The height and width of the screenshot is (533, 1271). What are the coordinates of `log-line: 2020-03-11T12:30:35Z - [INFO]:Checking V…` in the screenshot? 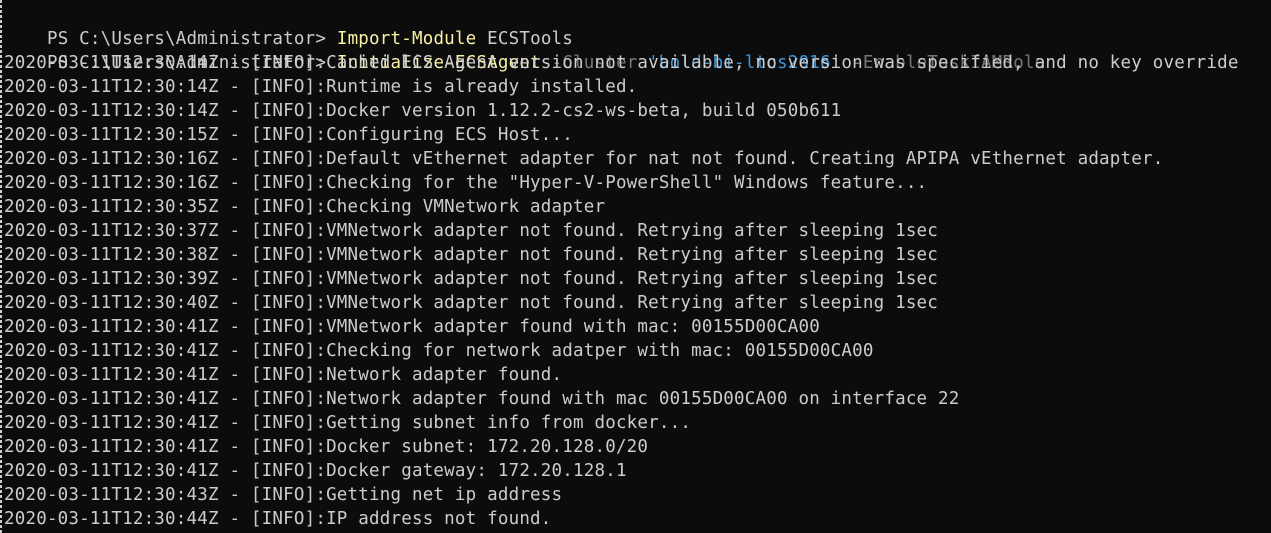 It's located at (305, 207).